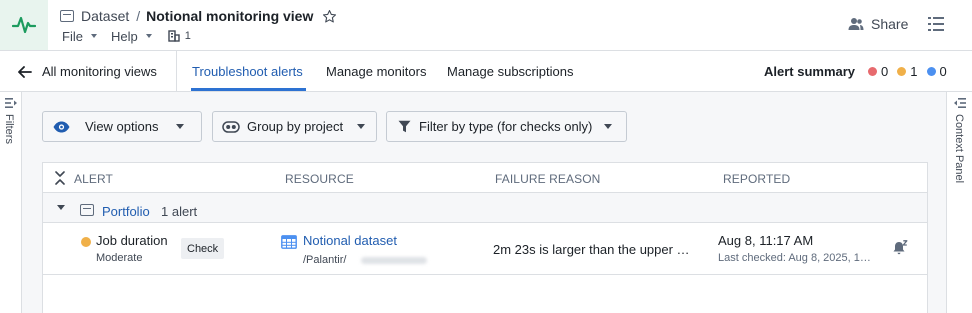 Image resolution: width=972 pixels, height=313 pixels. What do you see at coordinates (86, 242) in the screenshot?
I see `moderate-severity-dot-icon` at bounding box center [86, 242].